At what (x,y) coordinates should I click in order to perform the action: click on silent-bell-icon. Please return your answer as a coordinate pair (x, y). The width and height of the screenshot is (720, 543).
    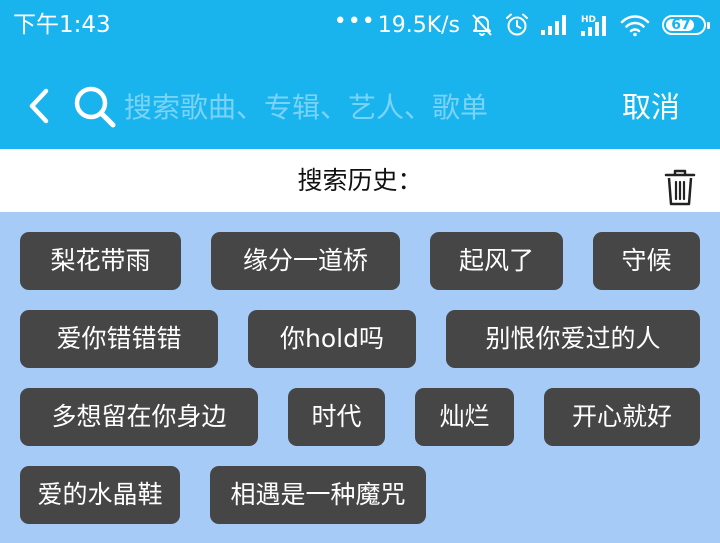
    Looking at the image, I should click on (482, 25).